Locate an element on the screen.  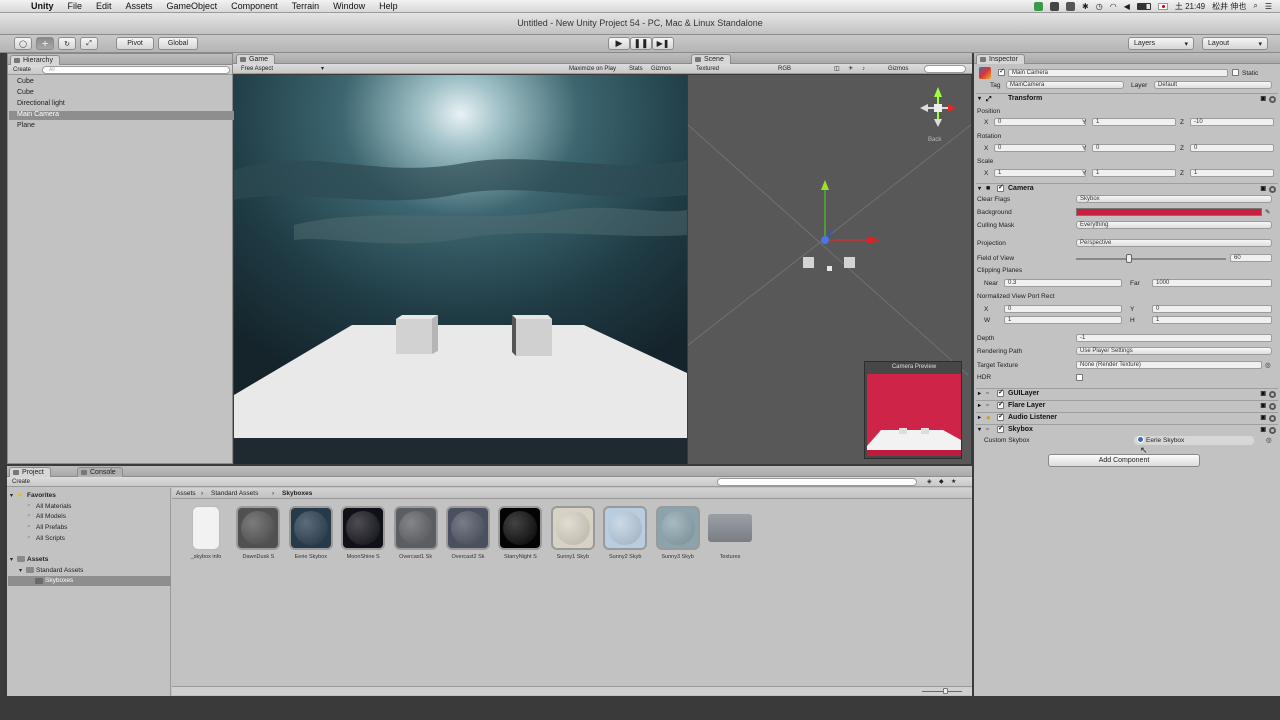
static-checkbox is located at coordinates (1235, 72).